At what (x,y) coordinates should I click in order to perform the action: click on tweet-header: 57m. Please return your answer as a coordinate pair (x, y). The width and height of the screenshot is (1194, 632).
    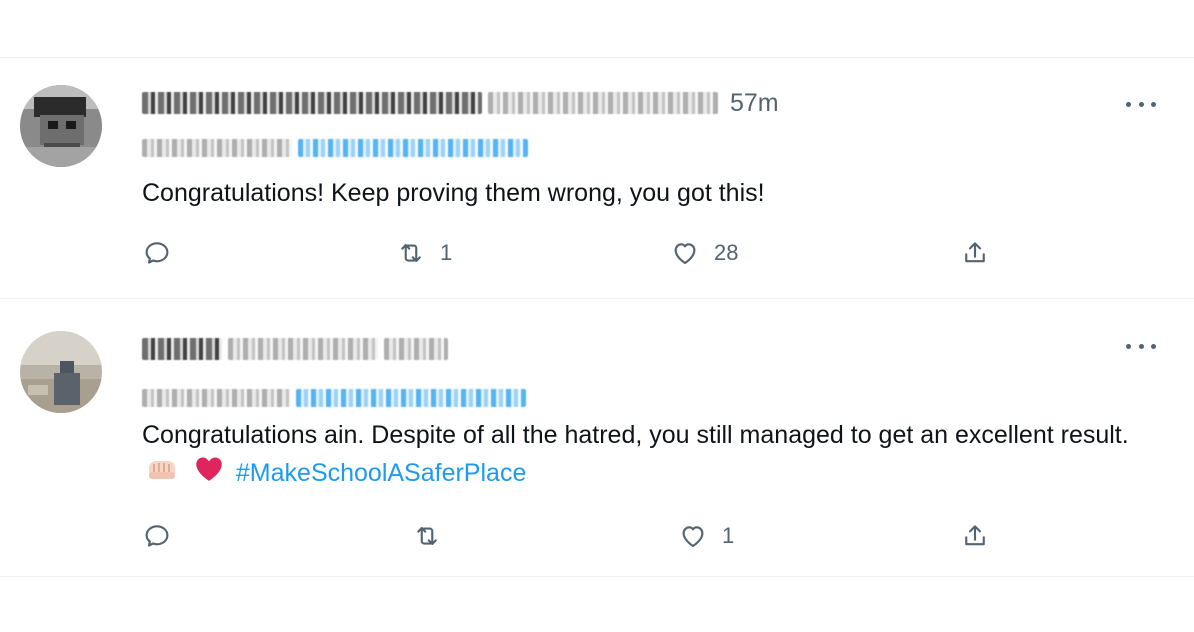
    Looking at the image, I should click on (460, 103).